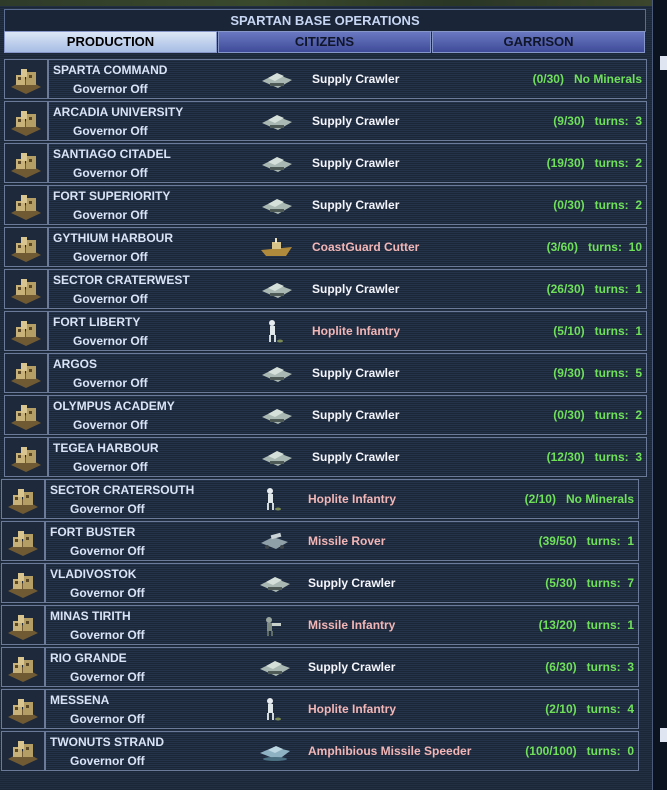 Image resolution: width=667 pixels, height=790 pixels. I want to click on production-eta: No Minerals, so click(599, 499).